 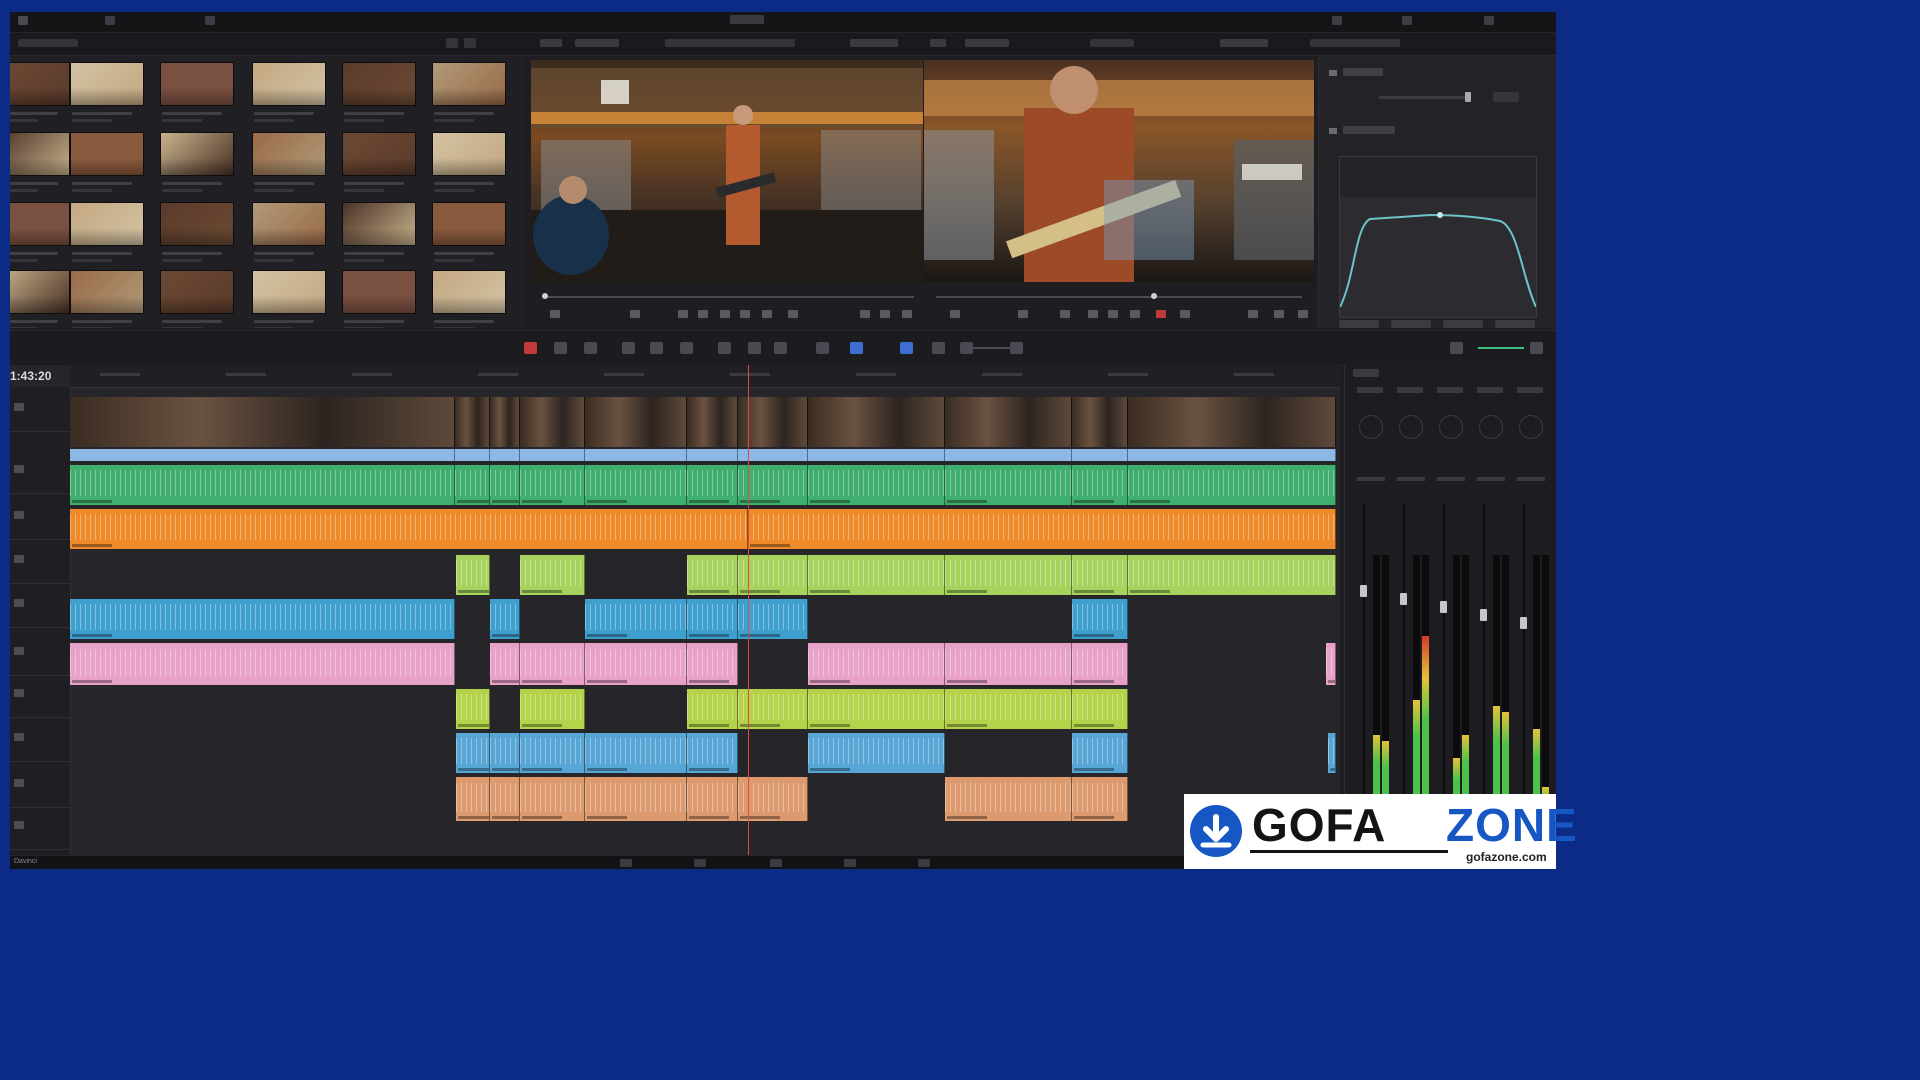 What do you see at coordinates (1369, 130) in the screenshot?
I see `equalizer-section` at bounding box center [1369, 130].